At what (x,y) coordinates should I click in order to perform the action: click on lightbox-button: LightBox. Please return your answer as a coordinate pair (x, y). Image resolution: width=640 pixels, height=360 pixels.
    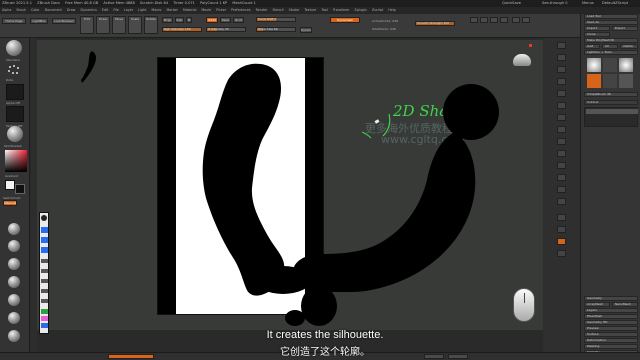
    Looking at the image, I should click on (39, 21).